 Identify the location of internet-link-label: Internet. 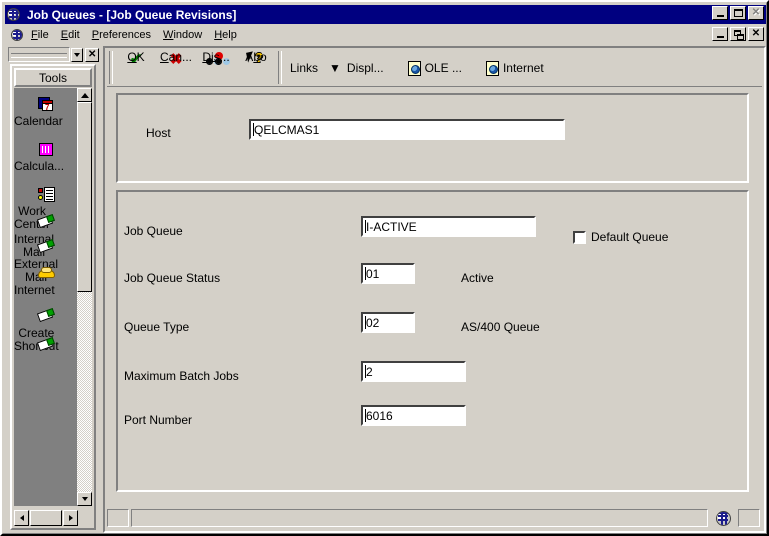
(523, 68).